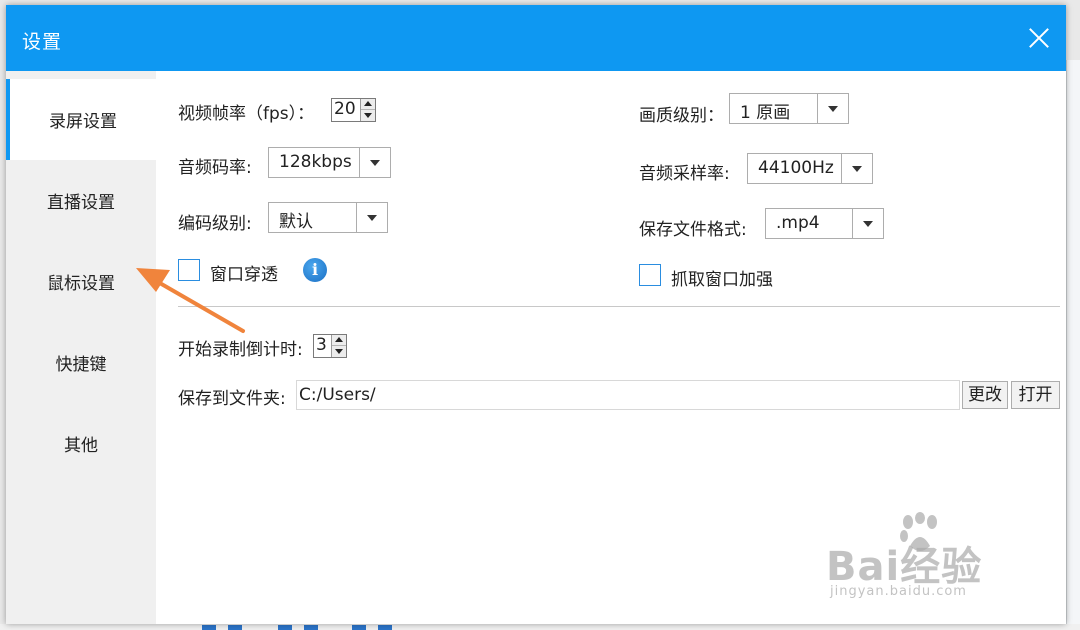  I want to click on divider, so click(619, 306).